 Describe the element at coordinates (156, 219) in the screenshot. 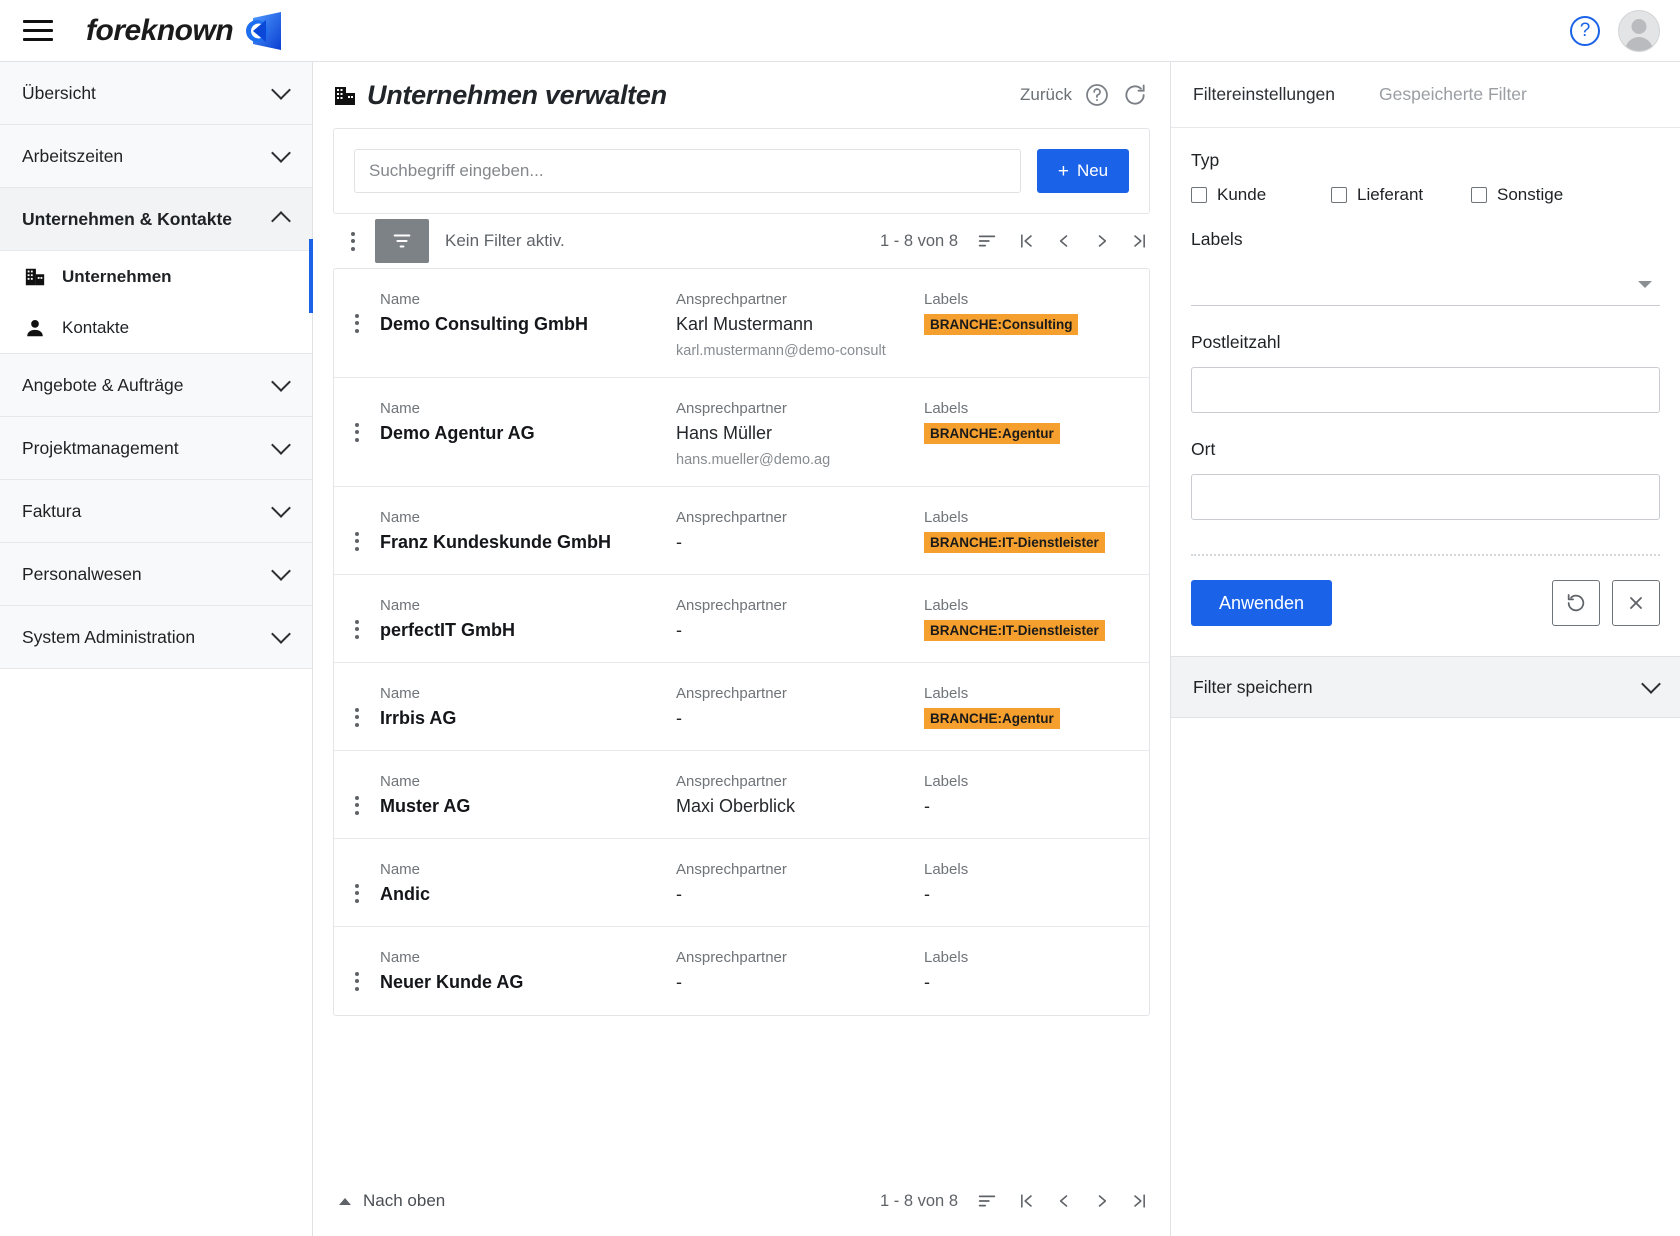

I see `sidebar-group-unternehmen-kontakte: Unternehmen & Kontakte` at that location.